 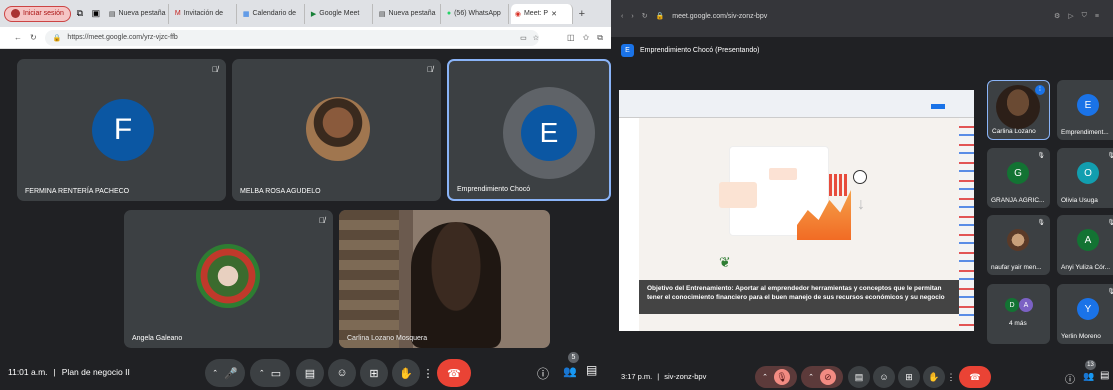 I want to click on back-icon: ←, so click(x=18, y=37).